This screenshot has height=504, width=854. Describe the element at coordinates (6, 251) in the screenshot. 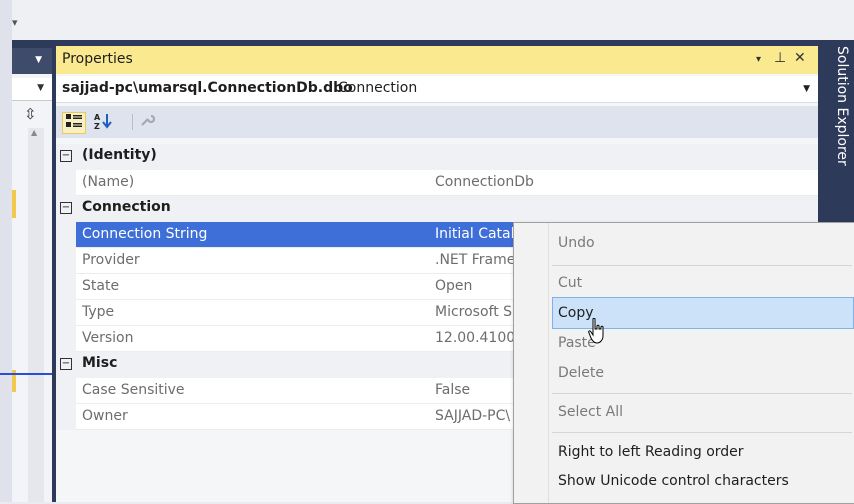

I see `left-edge` at that location.